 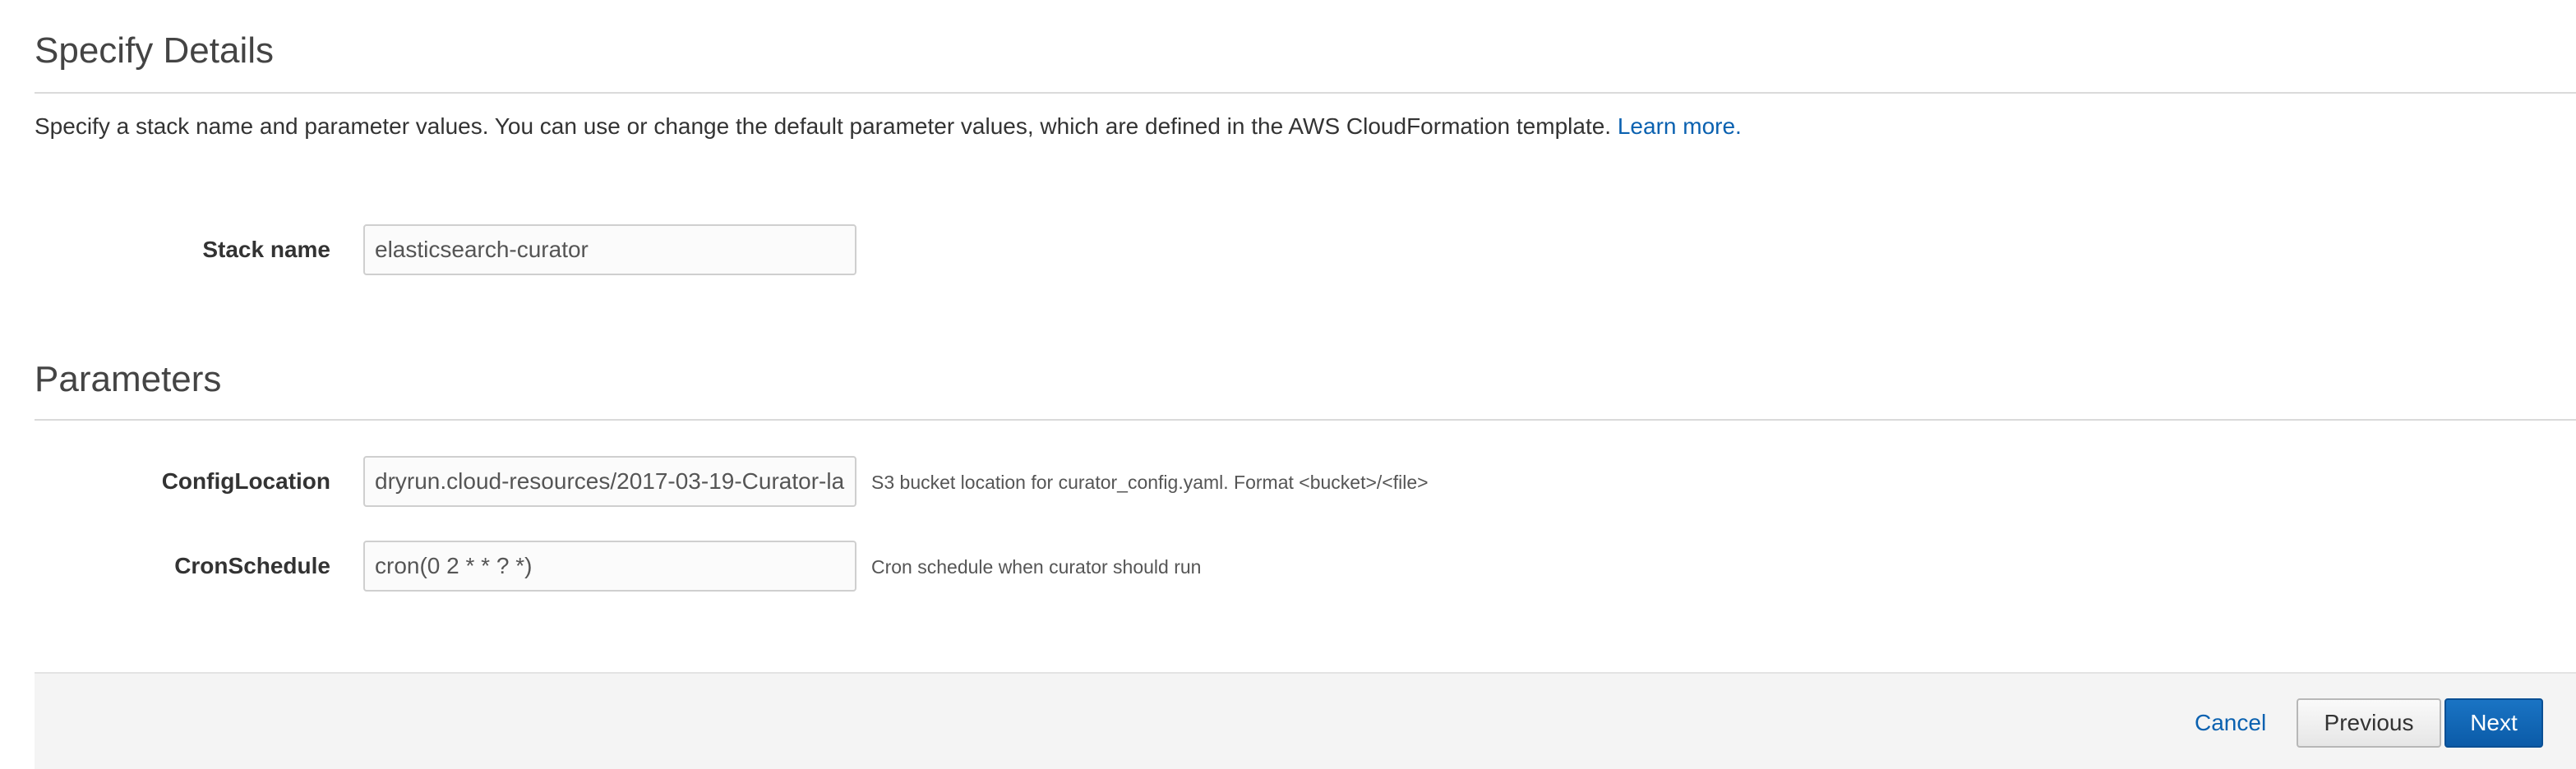 I want to click on parameters-heading: Parameters, so click(x=129, y=379).